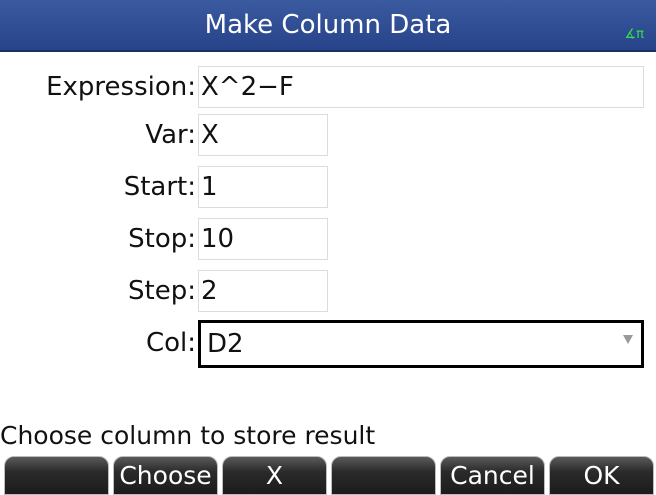 The width and height of the screenshot is (656, 495). What do you see at coordinates (162, 291) in the screenshot?
I see `step-label: Step:` at bounding box center [162, 291].